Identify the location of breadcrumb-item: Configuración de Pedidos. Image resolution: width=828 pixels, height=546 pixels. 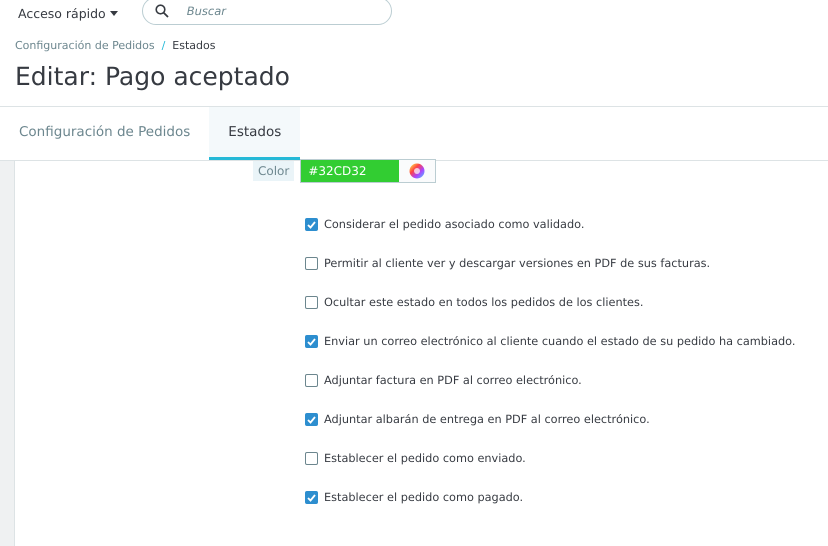
(85, 45).